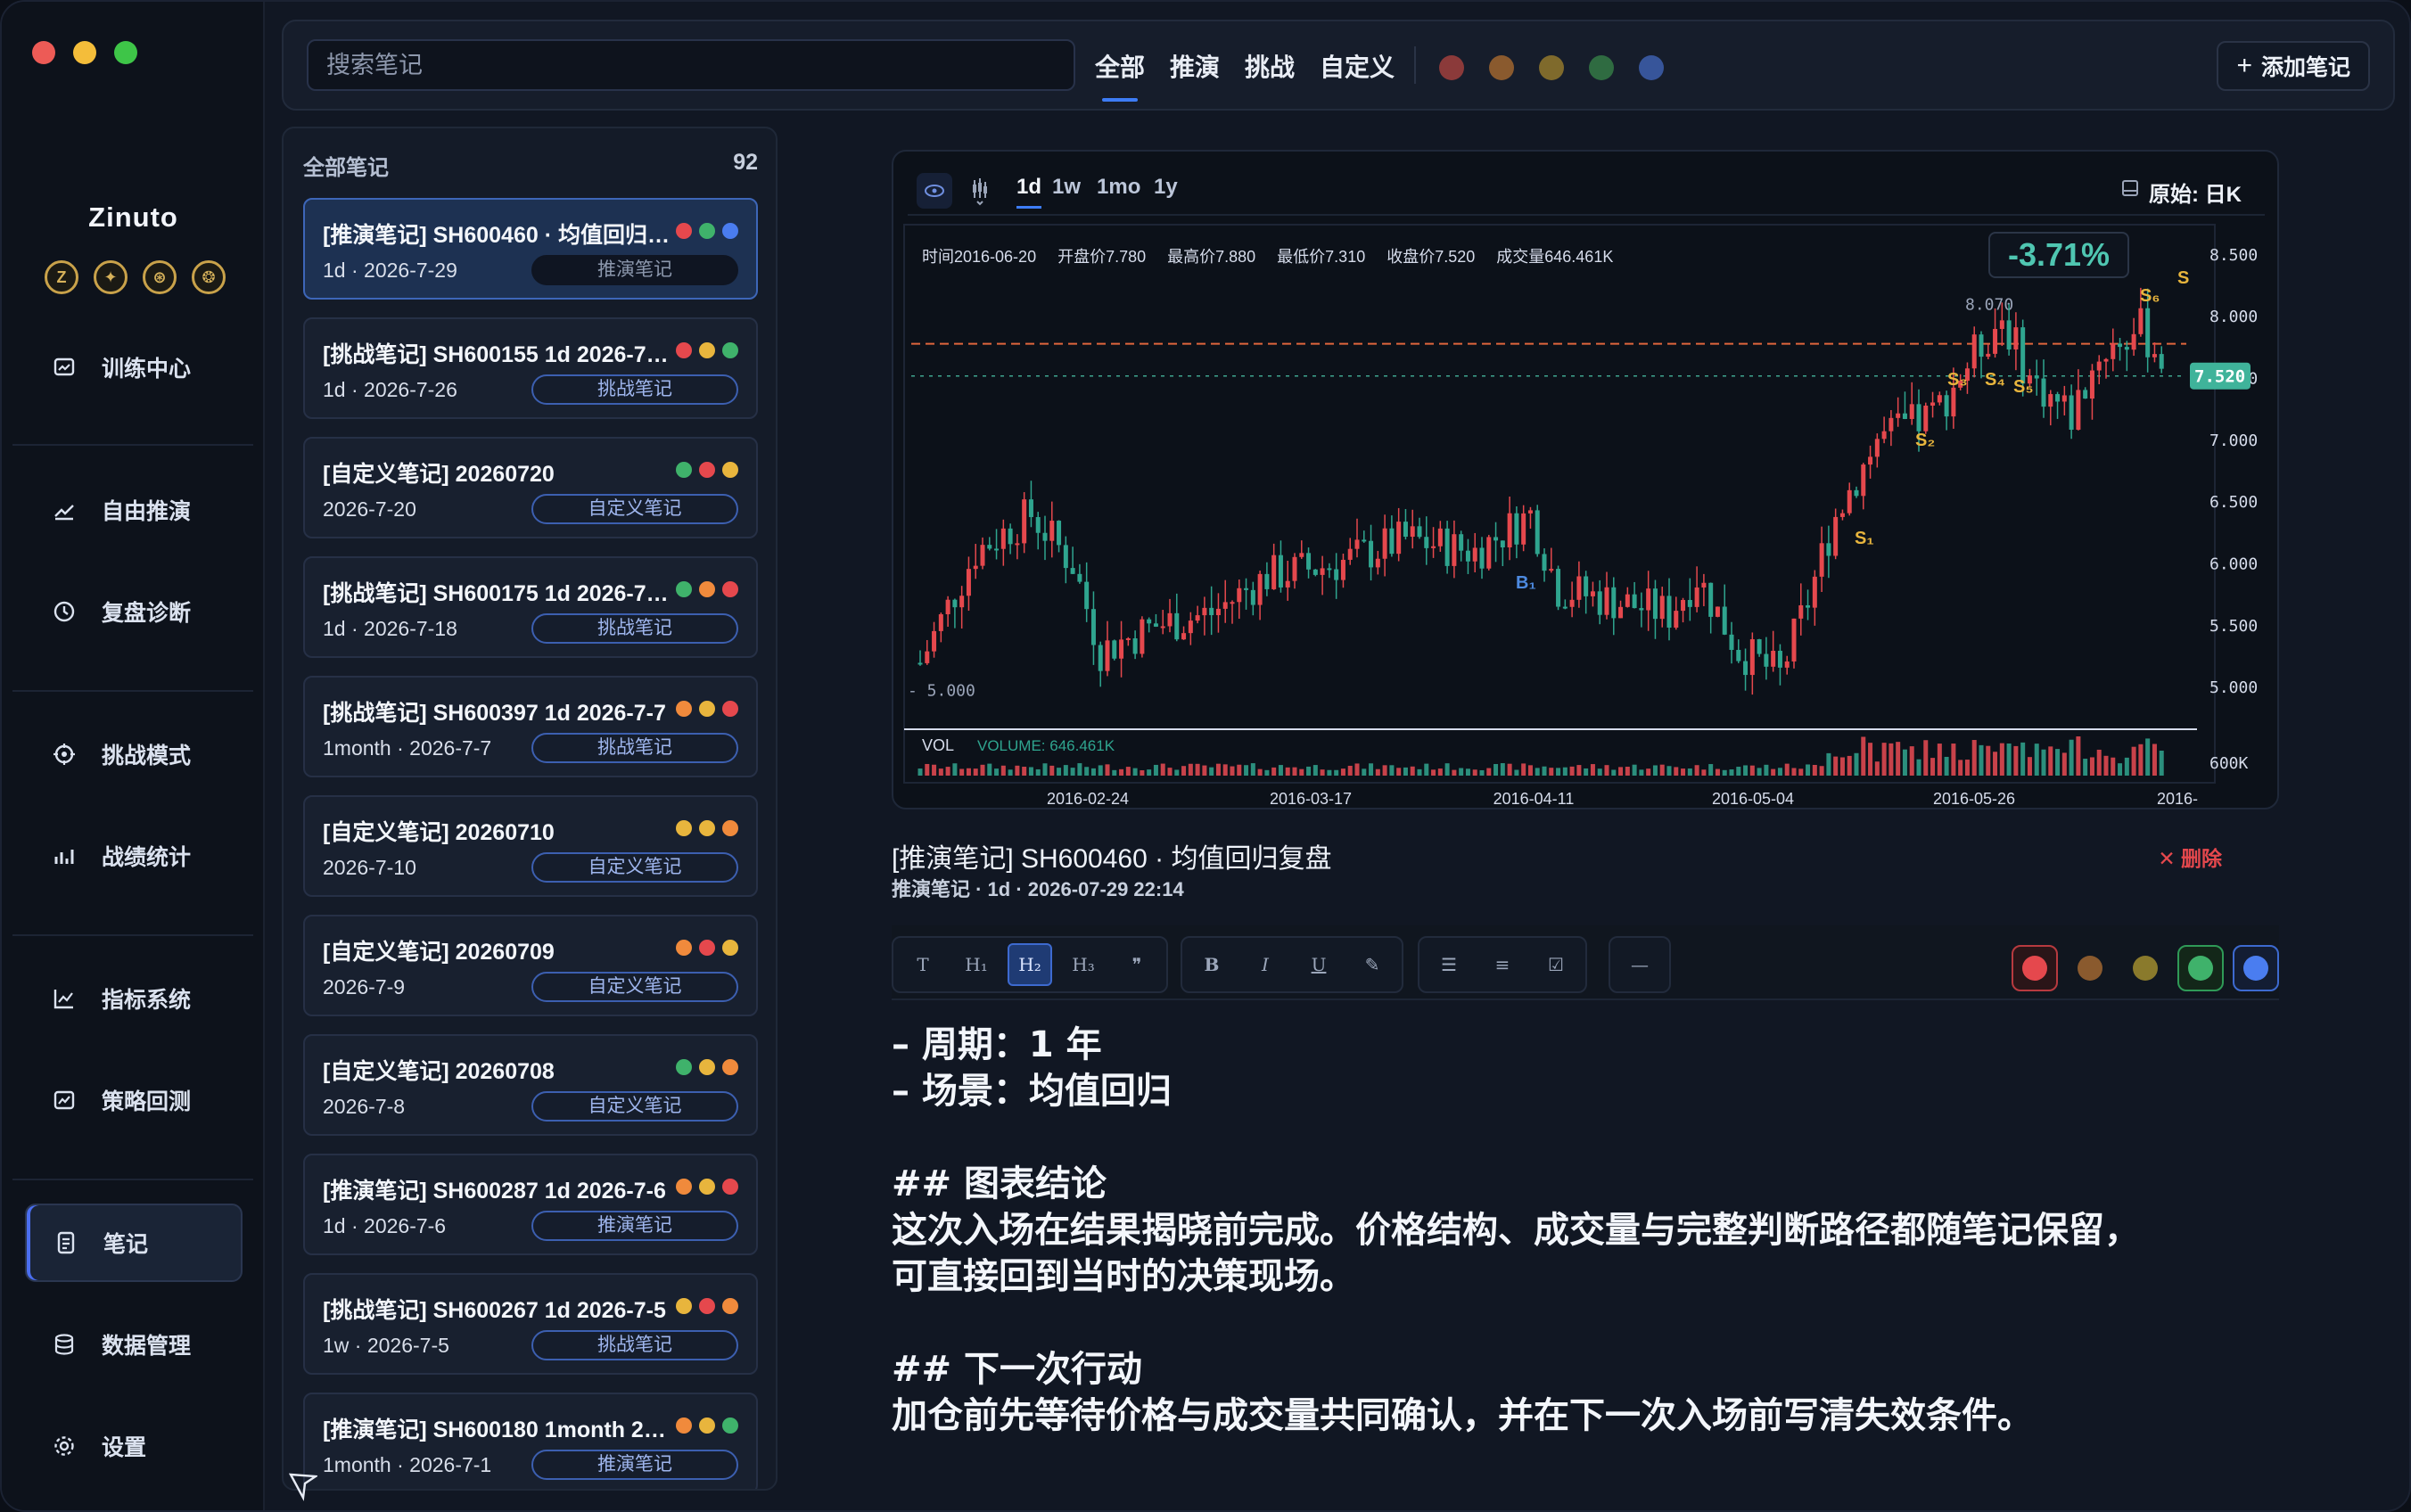  I want to click on tab-practice: 推演, so click(1195, 66).